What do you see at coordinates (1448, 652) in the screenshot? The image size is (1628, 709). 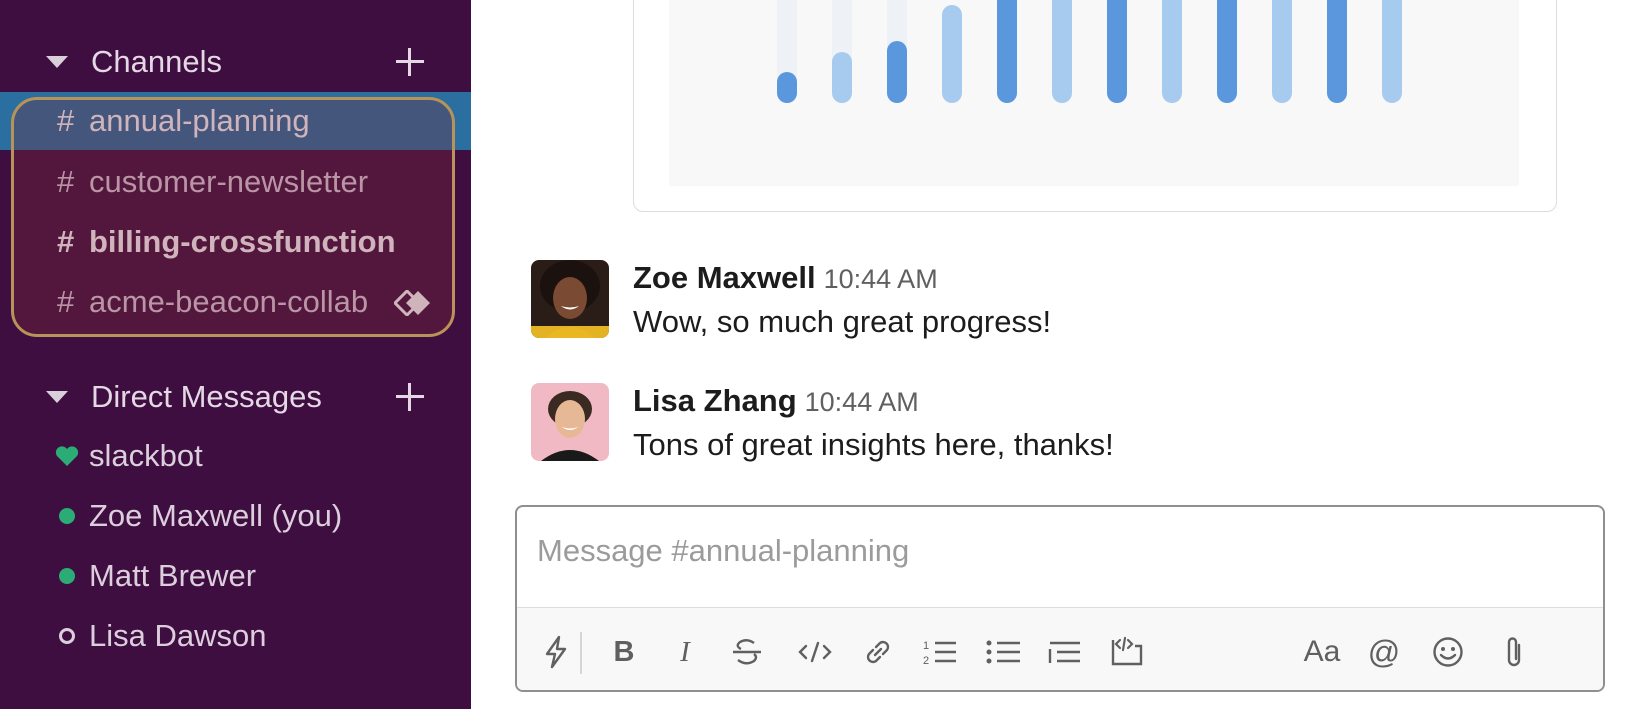 I see `emoji-icon` at bounding box center [1448, 652].